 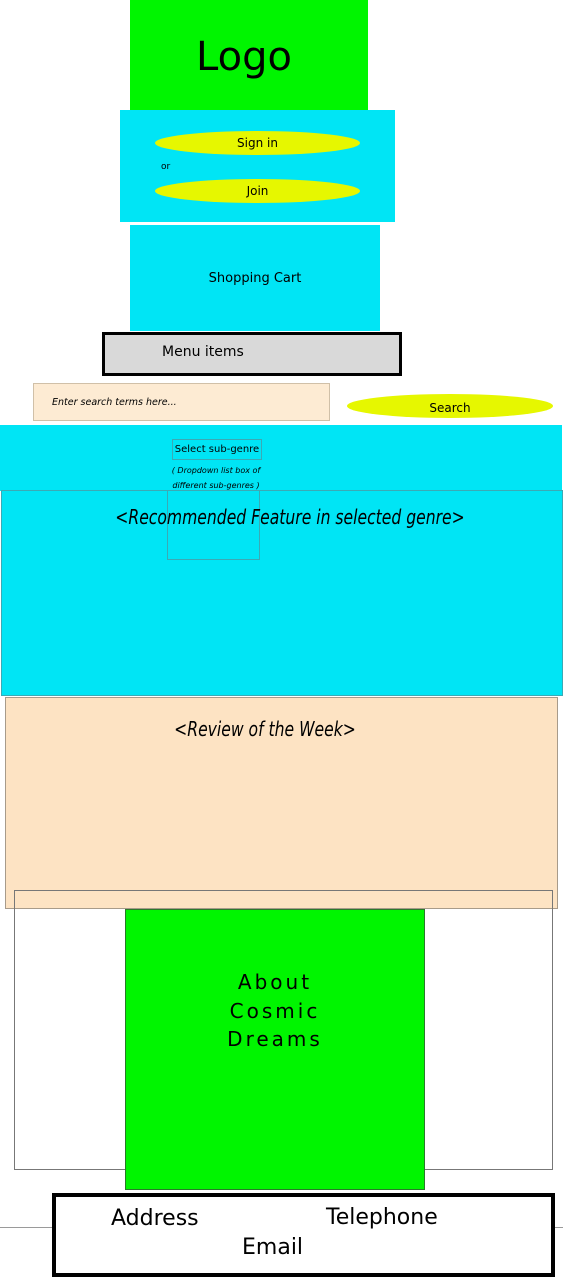 What do you see at coordinates (450, 406) in the screenshot?
I see `search-button: Search` at bounding box center [450, 406].